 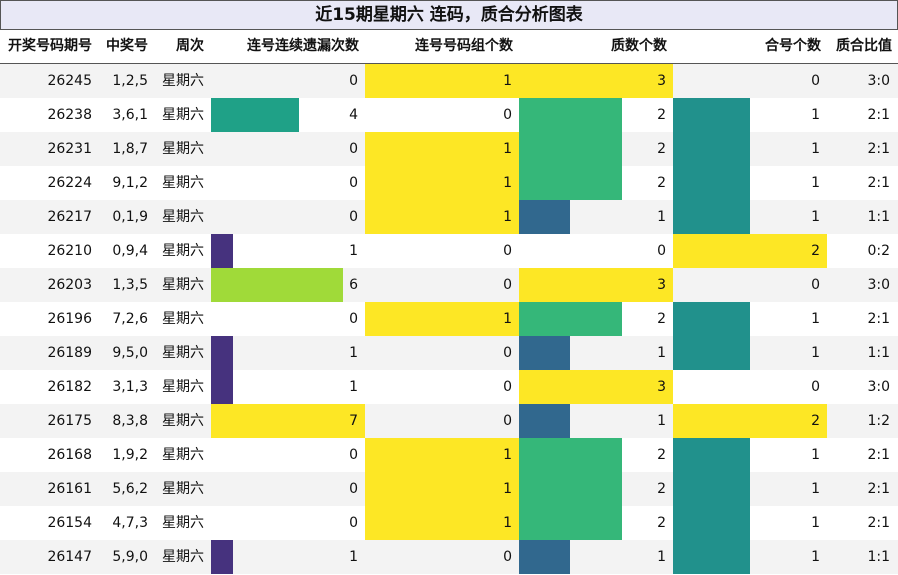 I want to click on table-row: 26182 3,1,3 星期六 1 0 3 0 3:0, so click(x=449, y=387).